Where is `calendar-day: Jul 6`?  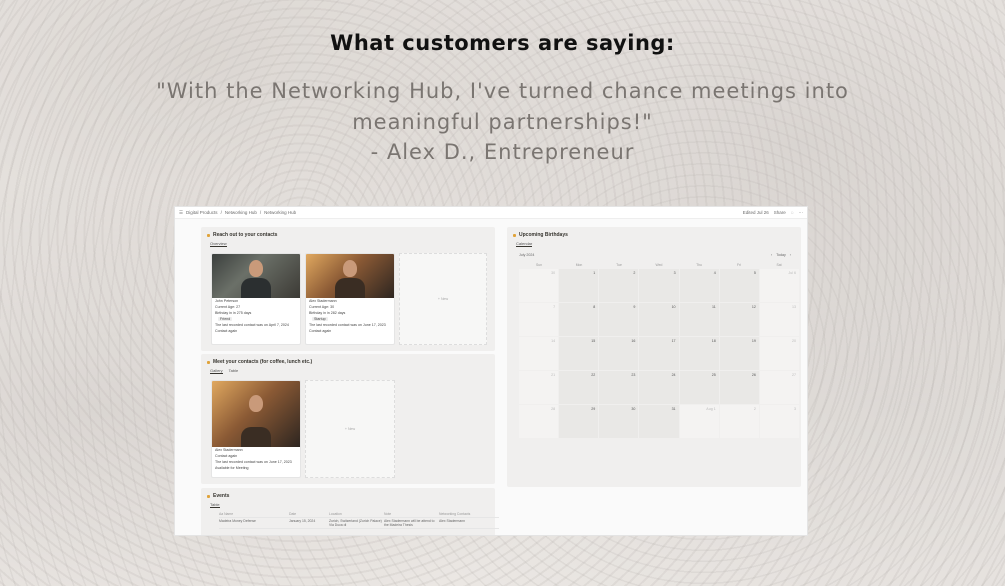
calendar-day: Jul 6 is located at coordinates (779, 285).